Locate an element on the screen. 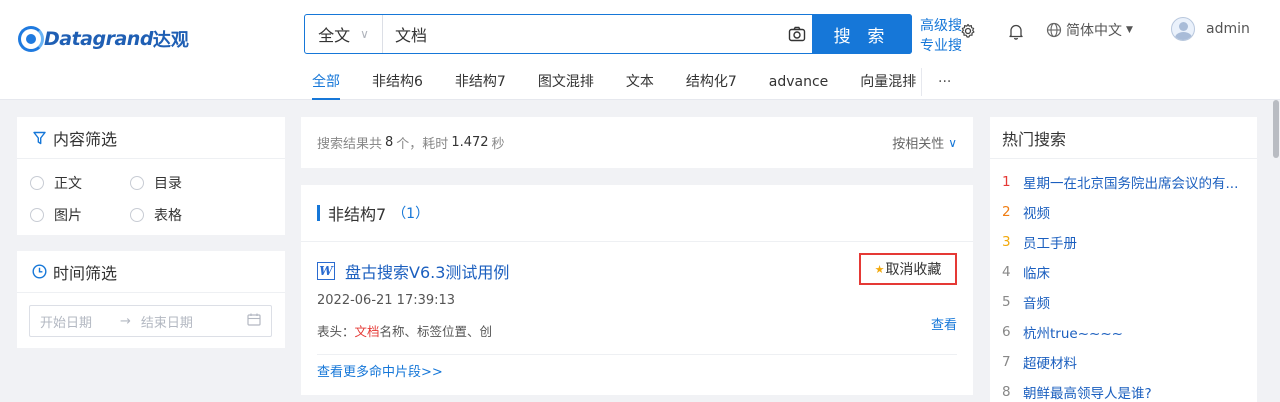 The image size is (1280, 402). list-item: 2 视频 is located at coordinates (1129, 212).